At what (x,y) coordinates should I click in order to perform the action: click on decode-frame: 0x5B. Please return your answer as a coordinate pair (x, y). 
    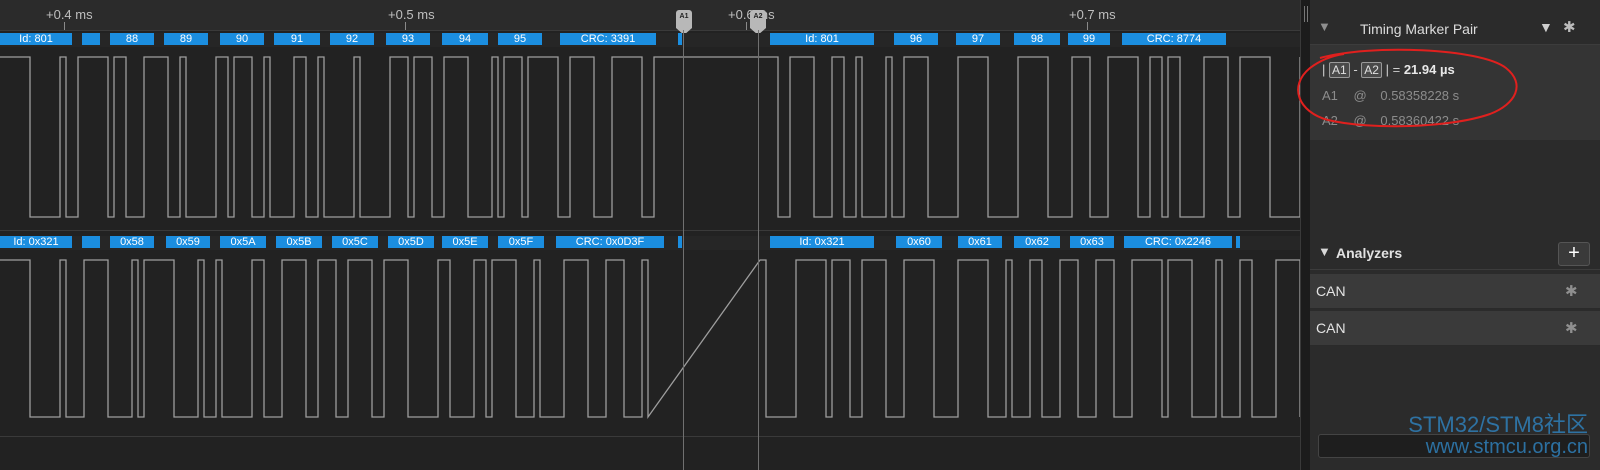
    Looking at the image, I should click on (299, 242).